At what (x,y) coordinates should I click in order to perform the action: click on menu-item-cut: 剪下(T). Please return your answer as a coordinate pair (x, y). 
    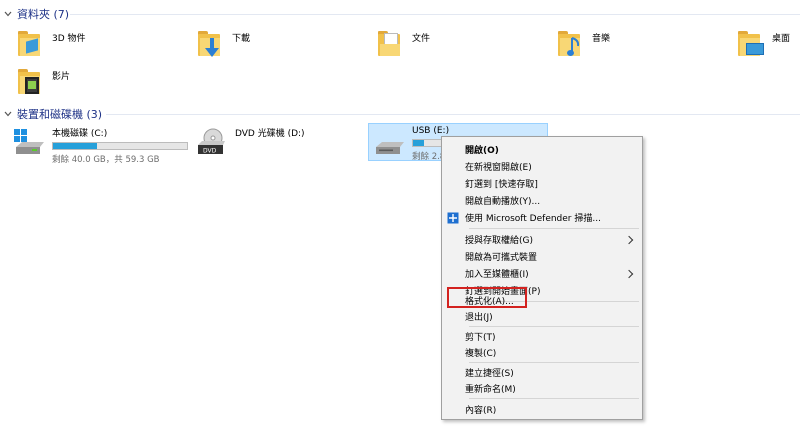
    Looking at the image, I should click on (542, 336).